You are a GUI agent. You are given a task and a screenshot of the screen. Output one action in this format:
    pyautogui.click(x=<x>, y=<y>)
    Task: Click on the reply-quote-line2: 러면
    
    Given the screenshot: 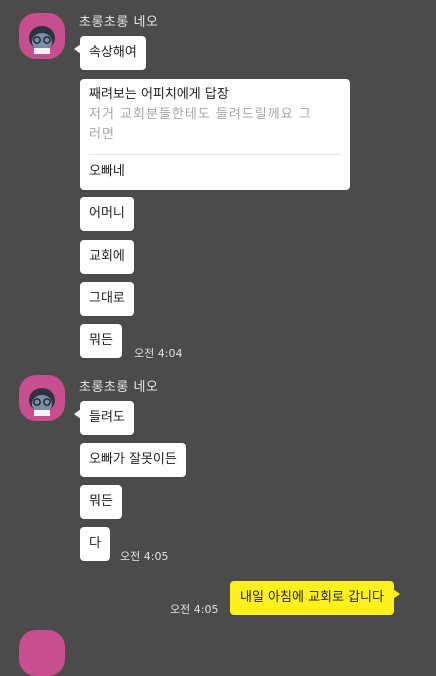 What is the action you would take?
    pyautogui.click(x=102, y=134)
    